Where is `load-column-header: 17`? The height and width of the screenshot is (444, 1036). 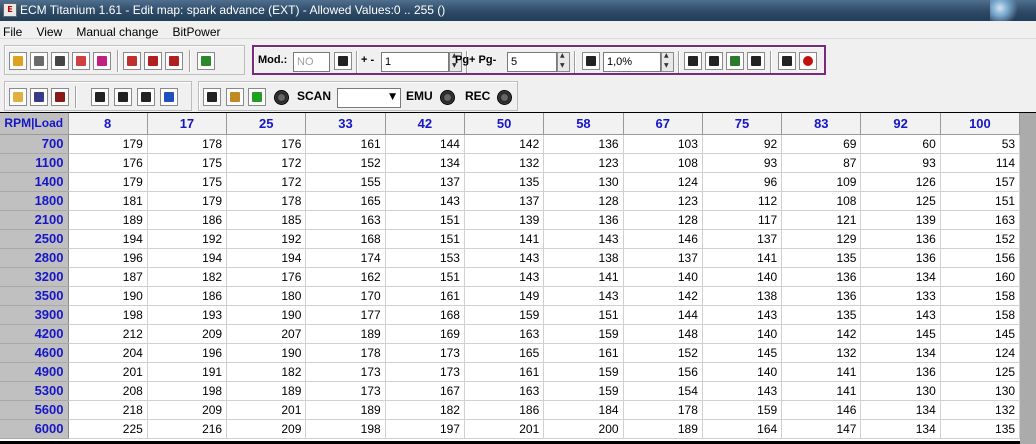 load-column-header: 17 is located at coordinates (187, 124).